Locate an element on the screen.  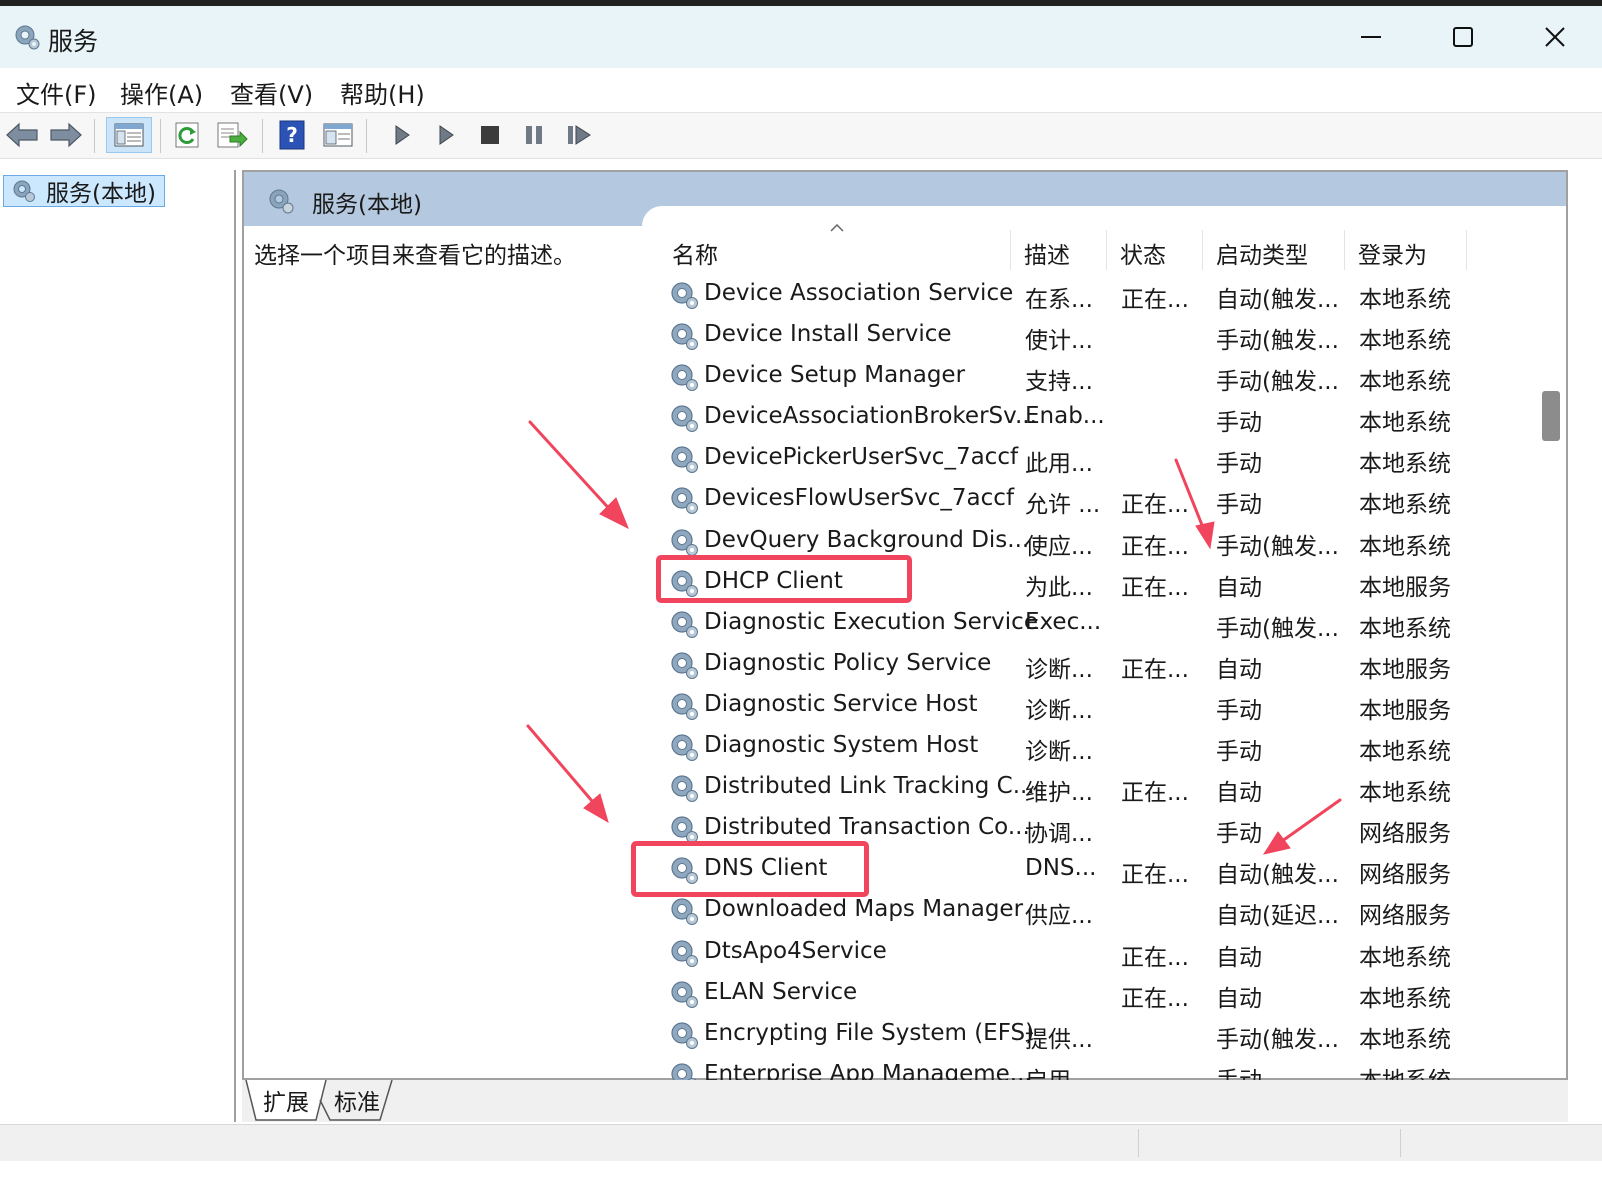
export-list-button is located at coordinates (232, 135).